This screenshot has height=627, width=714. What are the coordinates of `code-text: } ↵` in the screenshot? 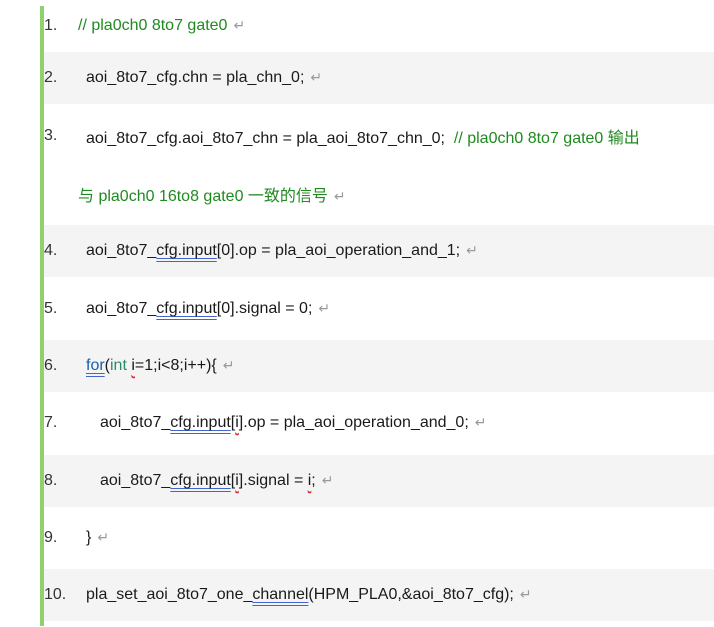 It's located at (98, 537).